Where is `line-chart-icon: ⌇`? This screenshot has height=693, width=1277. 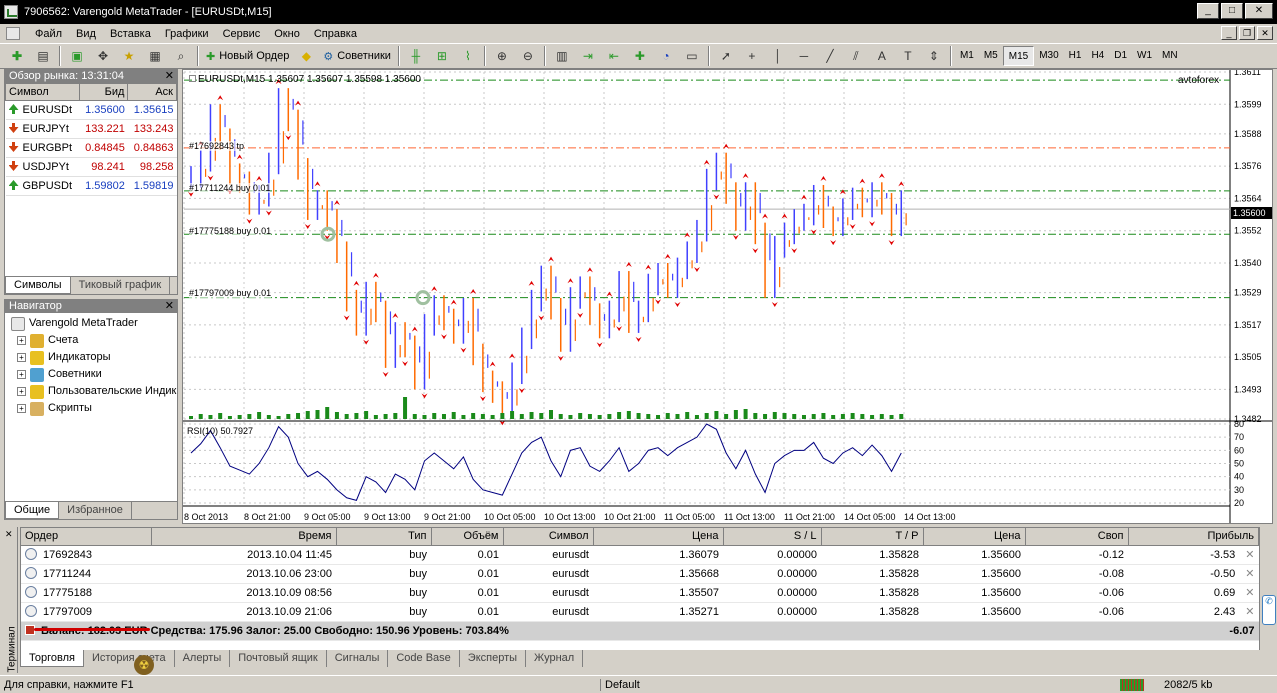
line-chart-icon: ⌇ is located at coordinates (468, 56).